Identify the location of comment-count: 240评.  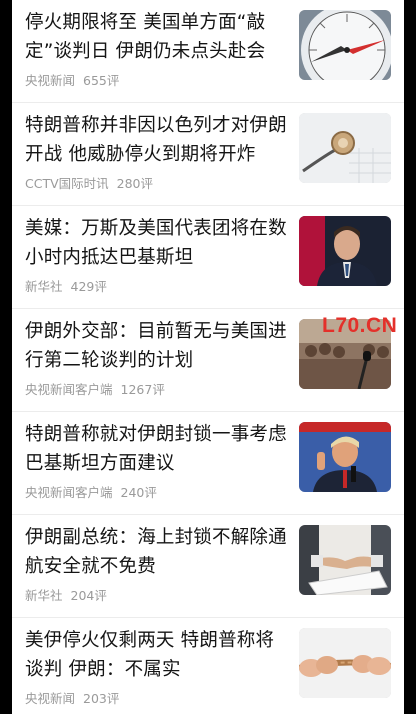
(139, 492).